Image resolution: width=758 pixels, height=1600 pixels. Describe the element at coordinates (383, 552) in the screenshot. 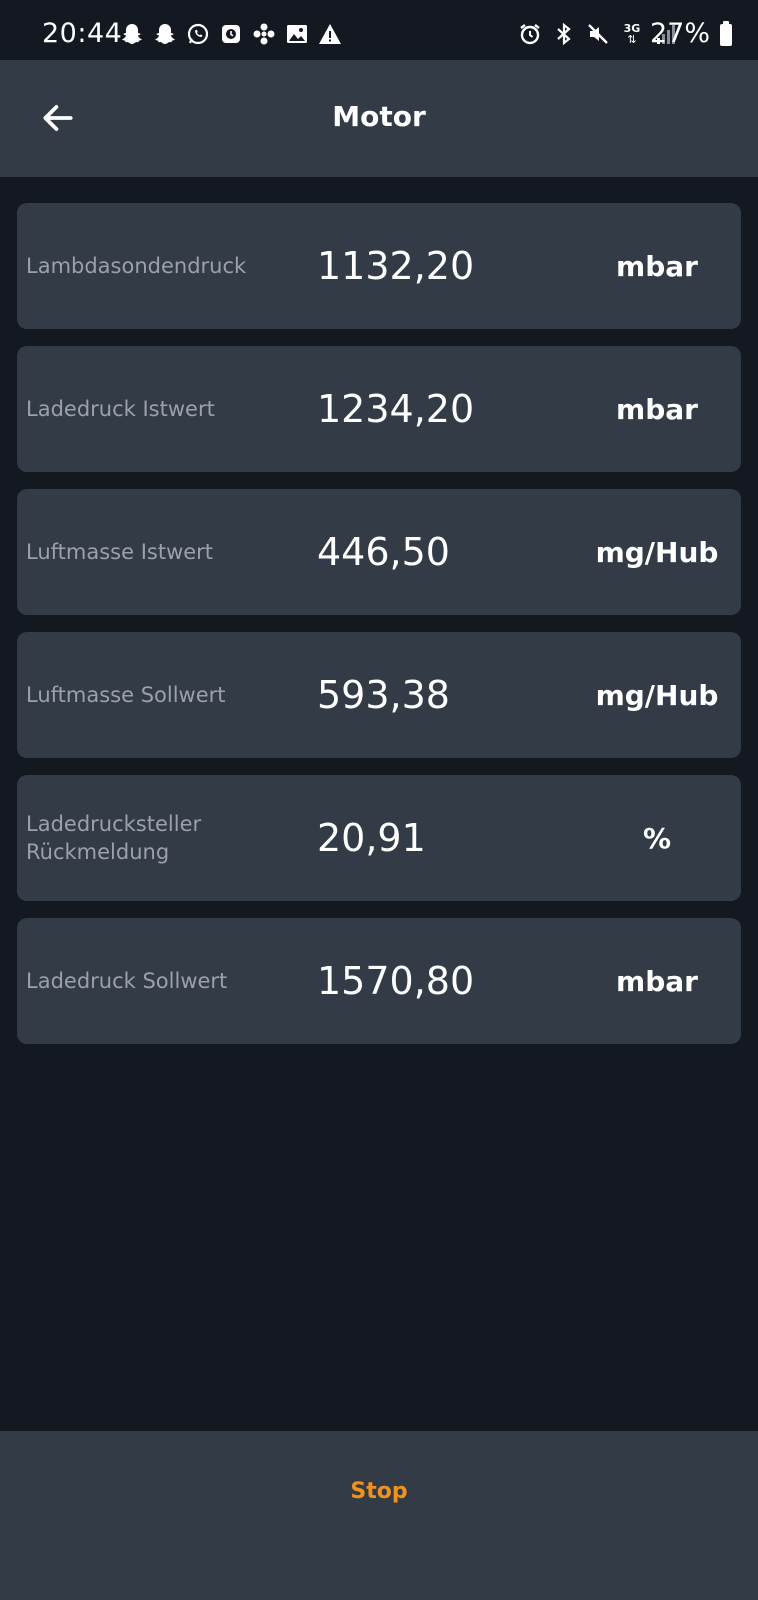

I see `reading-value: 446,50` at that location.